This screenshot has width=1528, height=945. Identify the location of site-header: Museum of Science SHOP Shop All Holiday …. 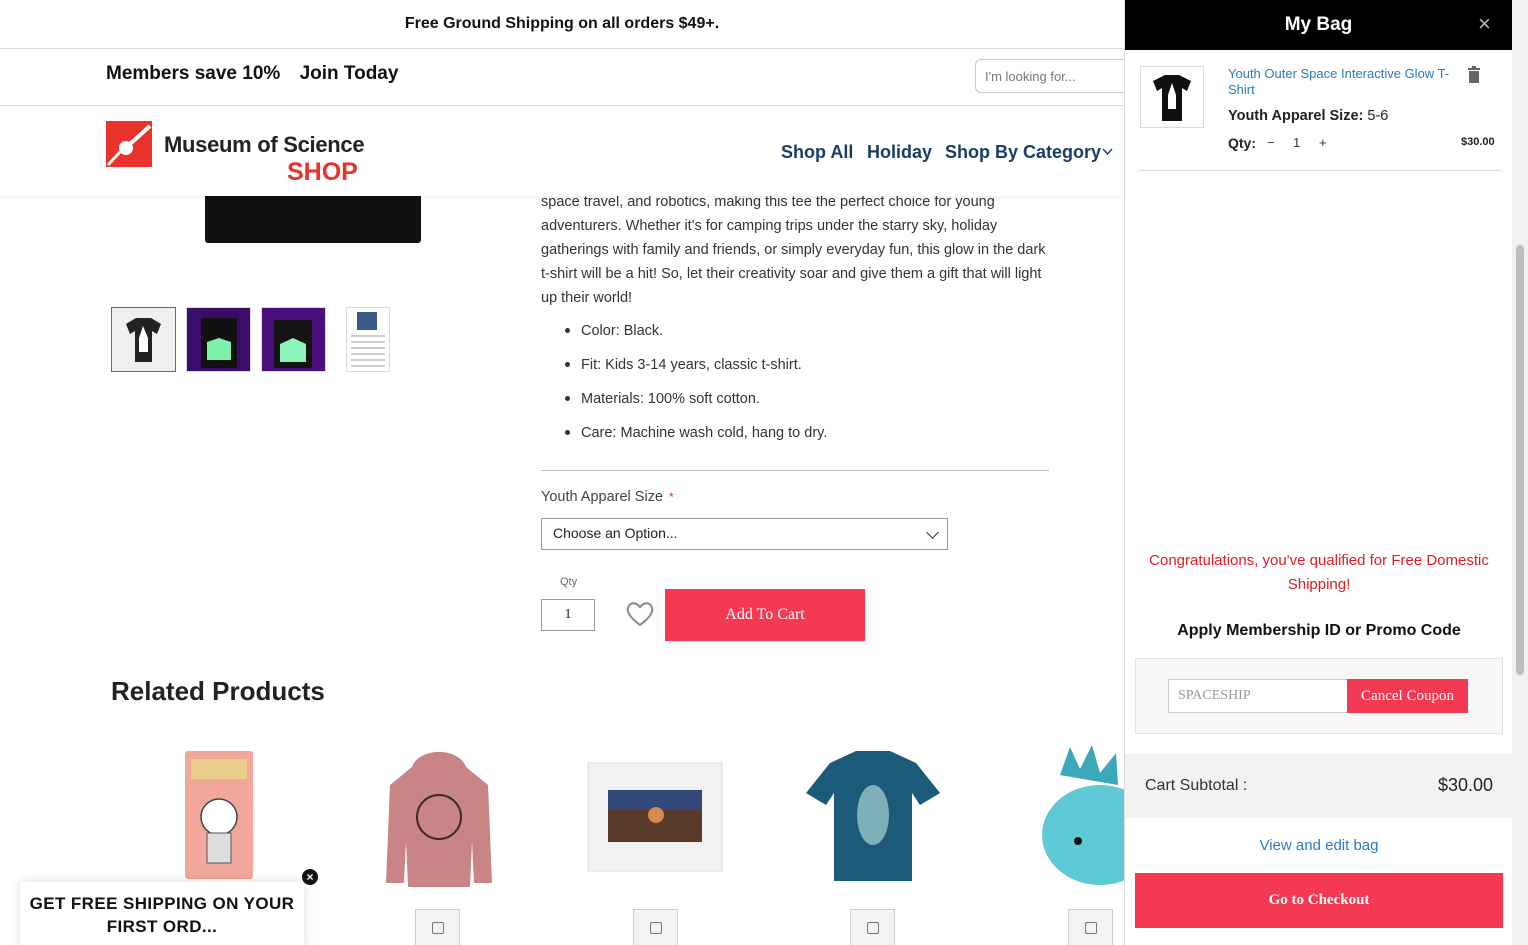
(562, 151).